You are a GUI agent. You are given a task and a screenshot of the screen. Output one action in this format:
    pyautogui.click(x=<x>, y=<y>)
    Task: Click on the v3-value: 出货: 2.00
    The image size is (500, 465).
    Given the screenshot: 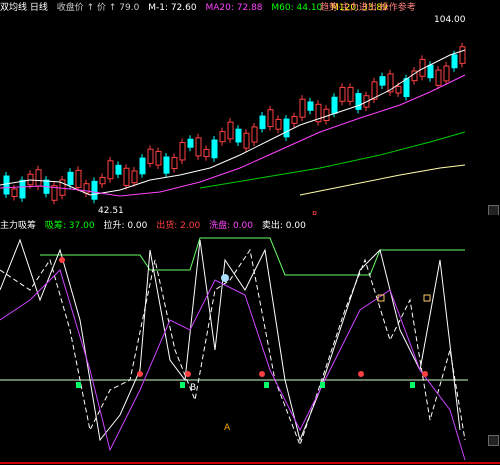 What is the action you would take?
    pyautogui.click(x=178, y=225)
    